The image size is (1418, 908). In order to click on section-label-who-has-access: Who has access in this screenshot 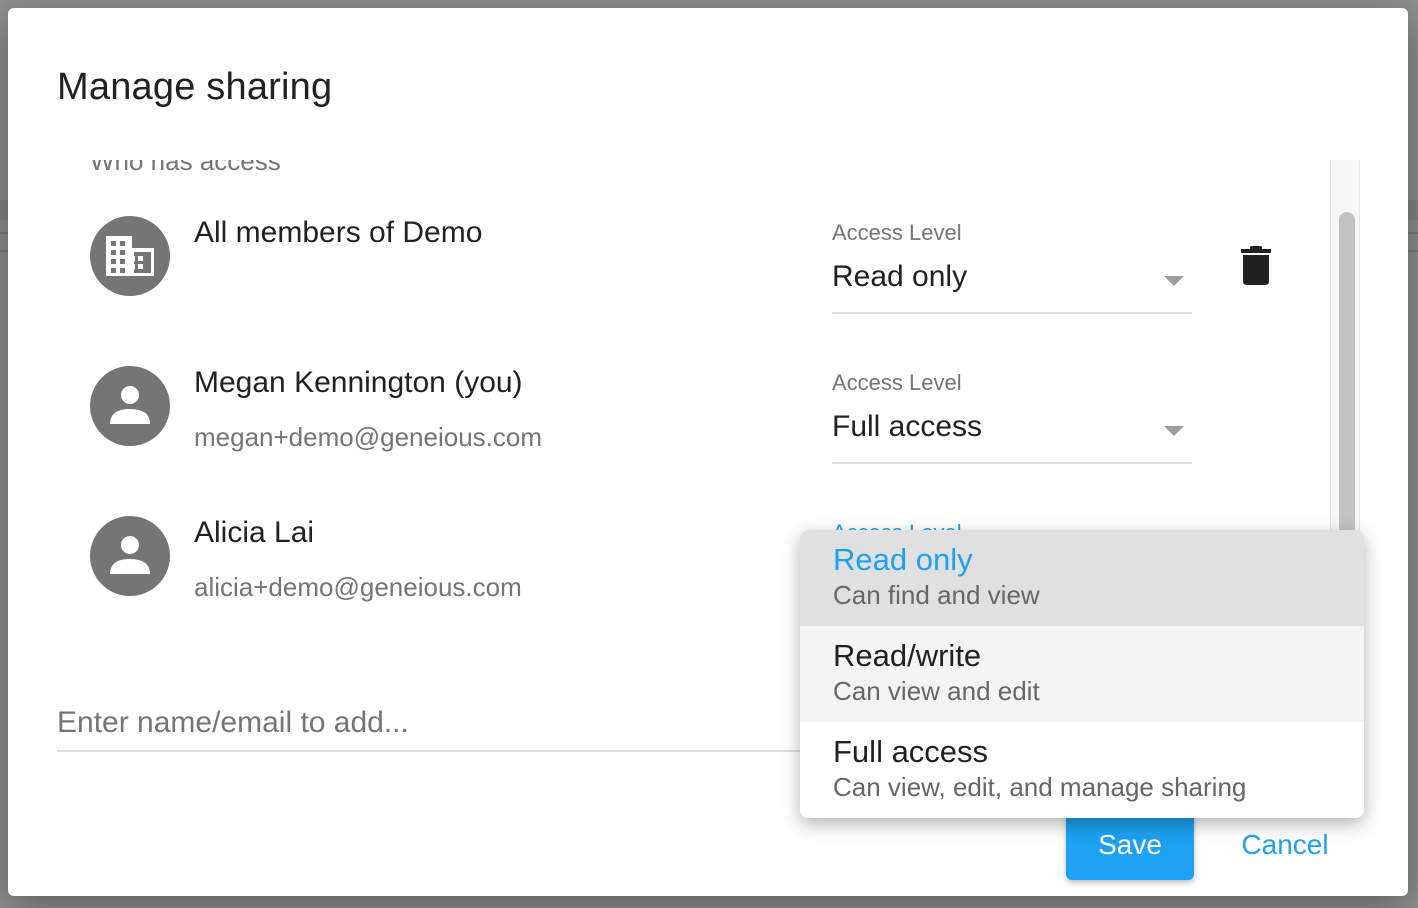, I will do `click(185, 168)`.